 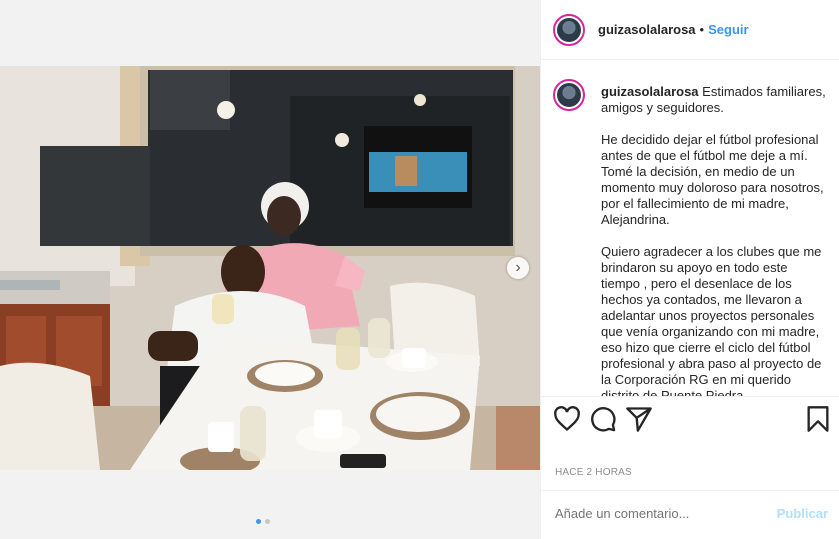 I want to click on bookmark-icon, so click(x=818, y=419).